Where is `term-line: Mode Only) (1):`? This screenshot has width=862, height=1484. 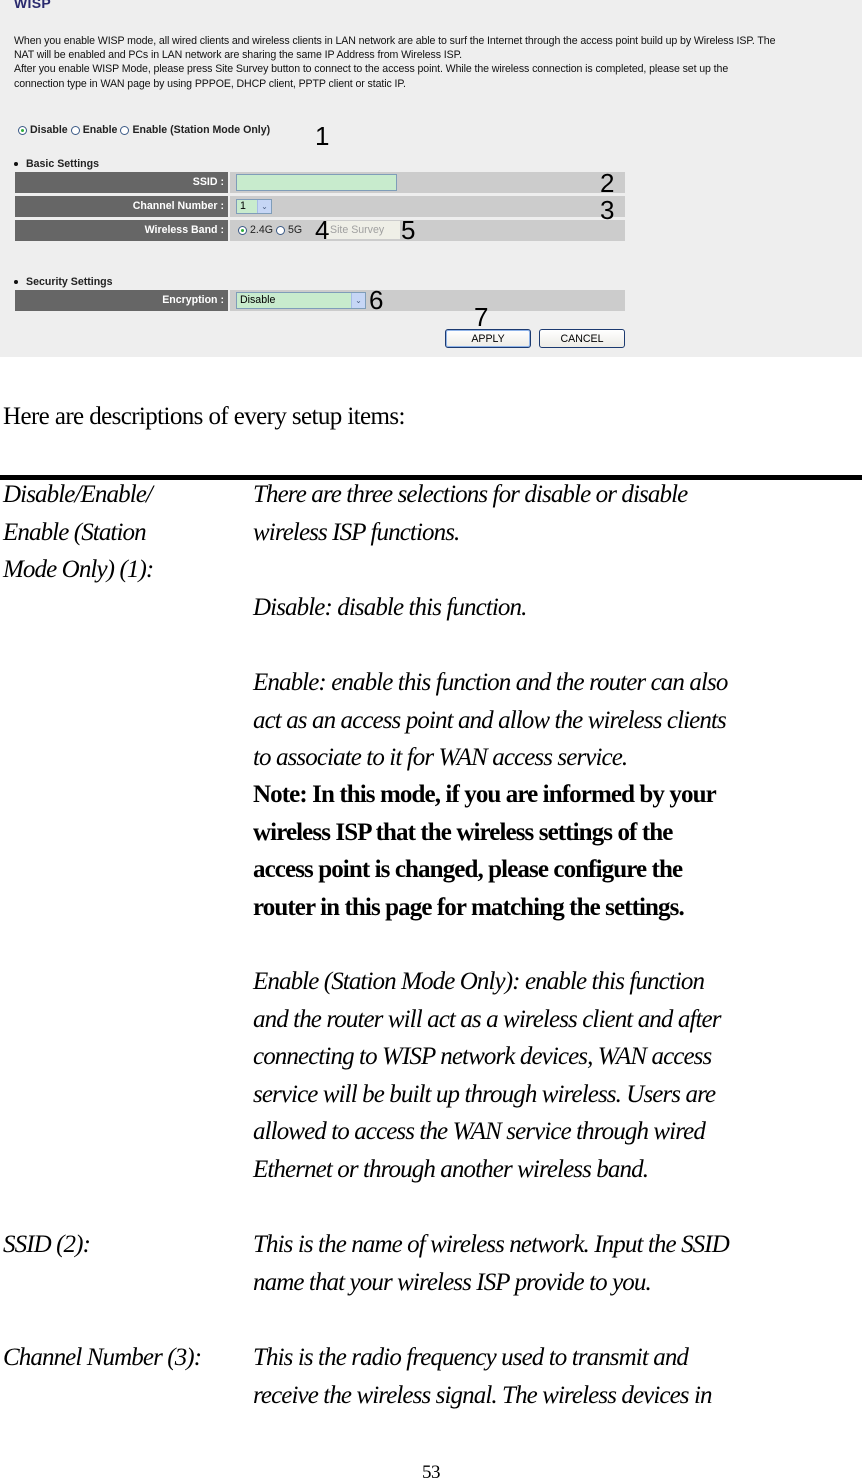 term-line: Mode Only) (1): is located at coordinates (78, 569).